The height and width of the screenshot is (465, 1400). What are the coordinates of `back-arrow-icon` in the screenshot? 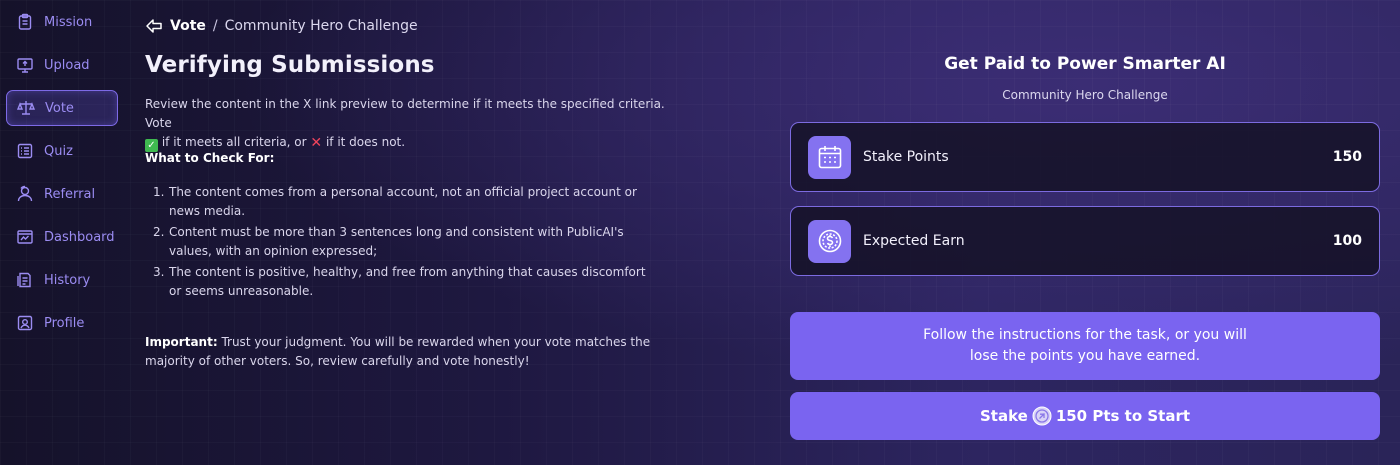 It's located at (154, 26).